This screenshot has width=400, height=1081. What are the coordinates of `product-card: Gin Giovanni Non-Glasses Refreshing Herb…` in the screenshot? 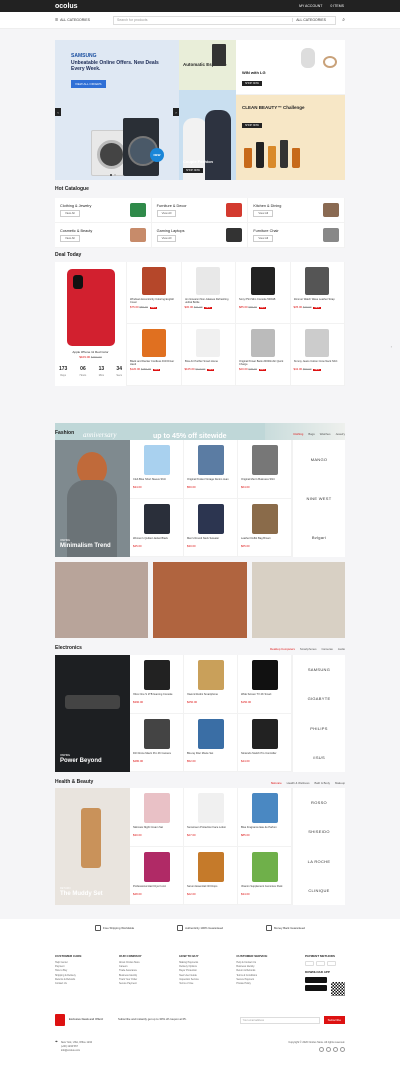 It's located at (208, 293).